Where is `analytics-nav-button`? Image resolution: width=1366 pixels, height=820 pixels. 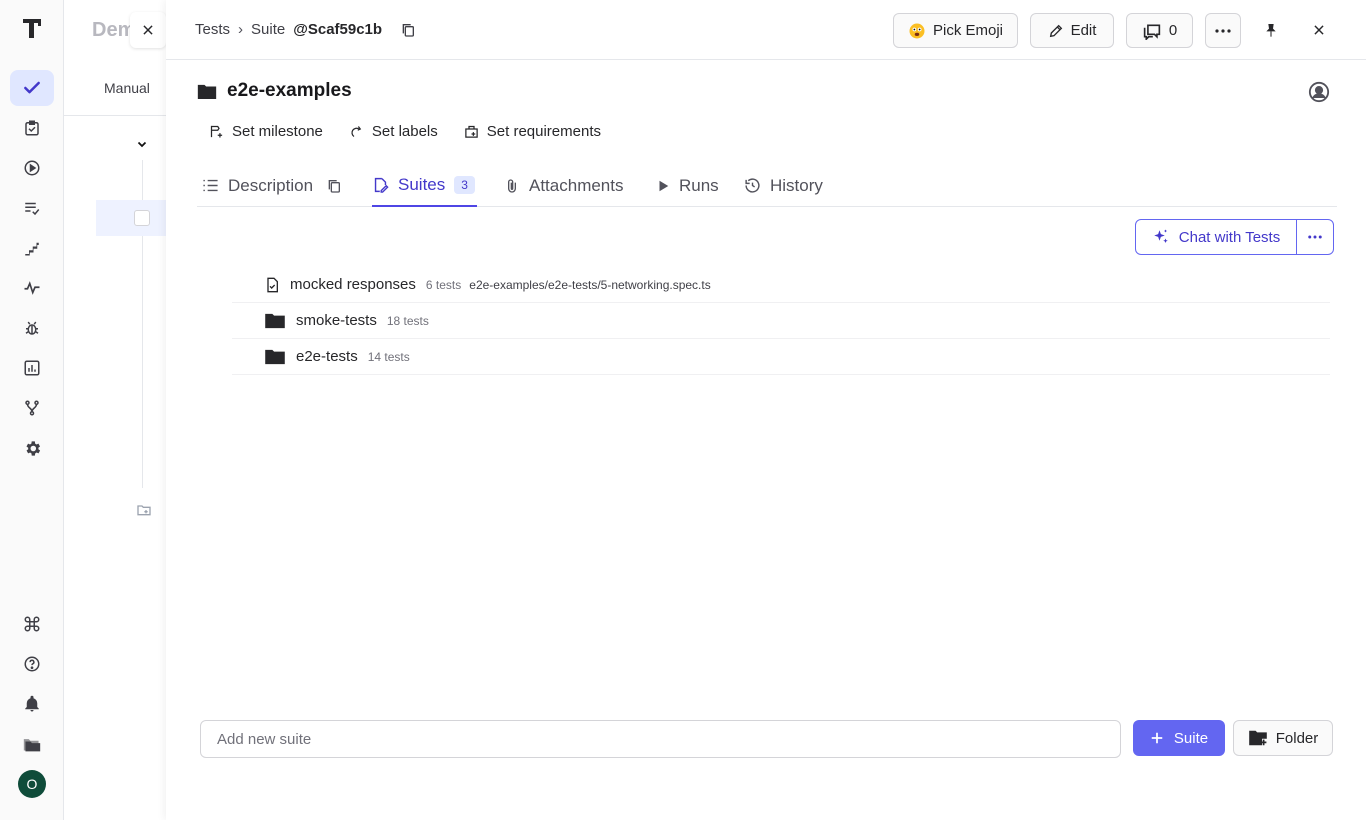
analytics-nav-button is located at coordinates (32, 368).